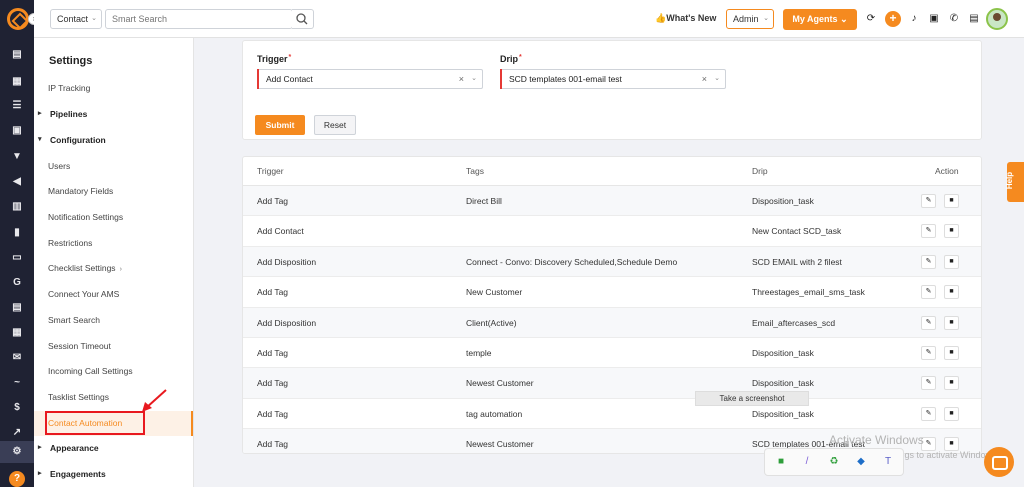 This screenshot has height=487, width=1024. What do you see at coordinates (888, 462) in the screenshot?
I see `teams-icon: T` at bounding box center [888, 462].